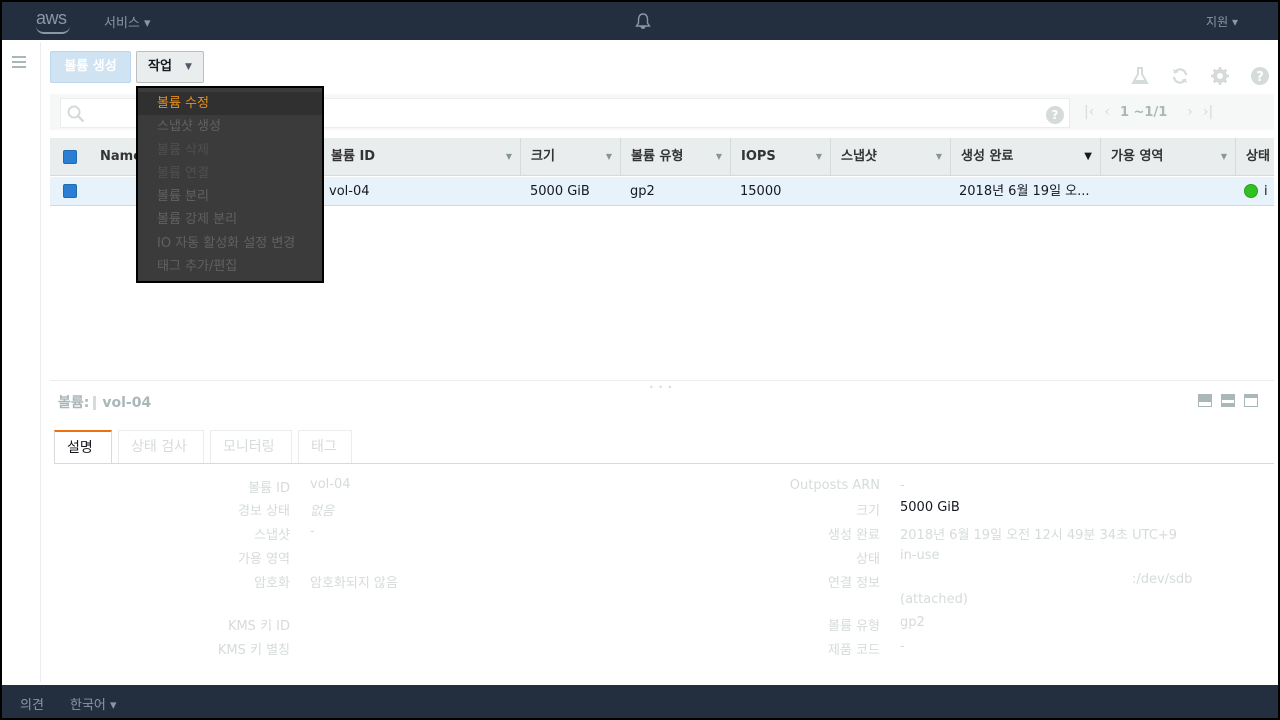 This screenshot has height=720, width=1280. Describe the element at coordinates (1089, 112) in the screenshot. I see `first-page-icon: |‹` at that location.